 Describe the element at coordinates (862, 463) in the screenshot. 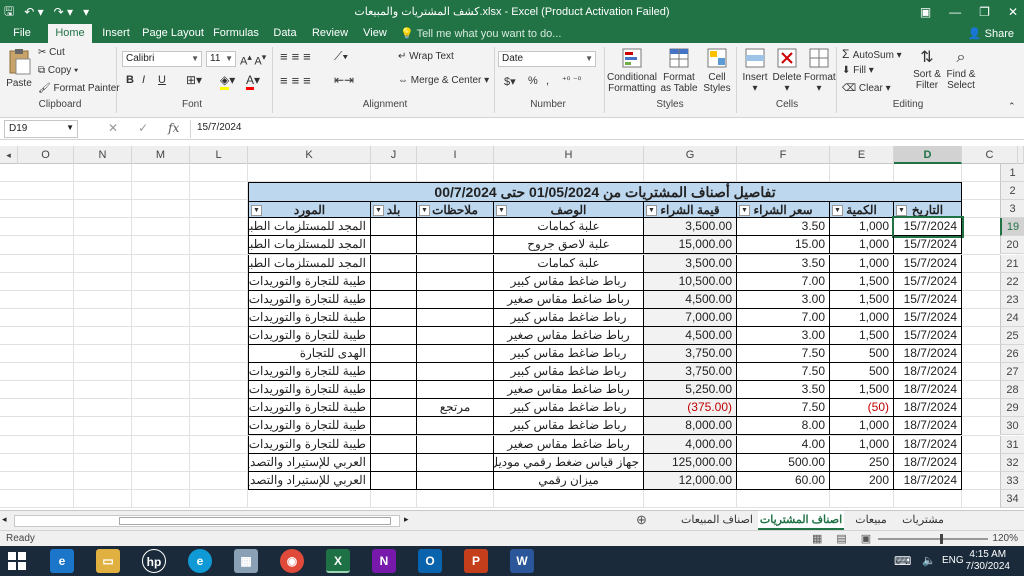

I see `cell-qty: 250` at that location.